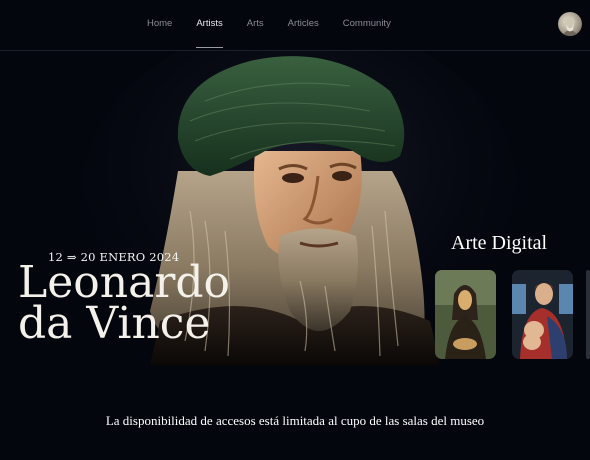 The width and height of the screenshot is (590, 460). What do you see at coordinates (255, 34) in the screenshot?
I see `nav-arts: Arts` at bounding box center [255, 34].